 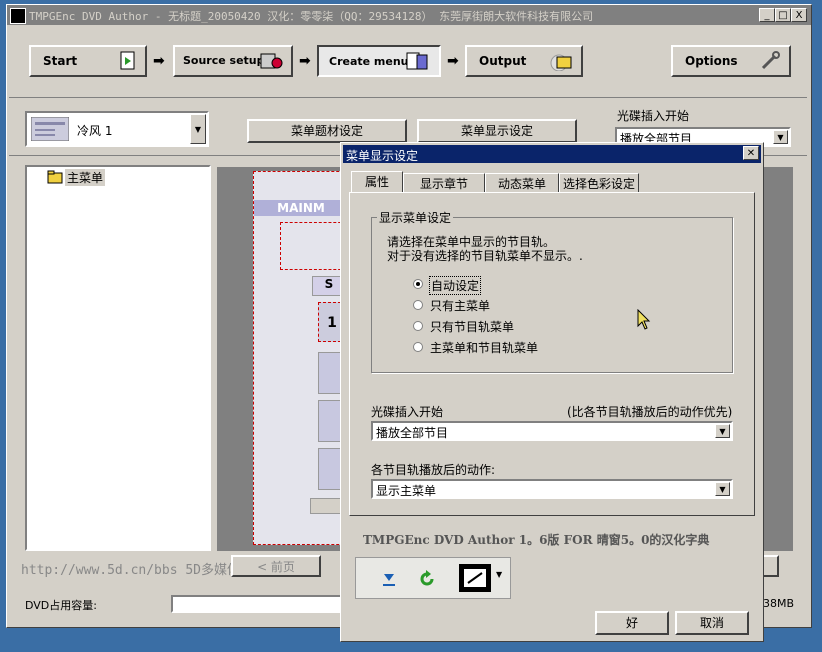 What do you see at coordinates (415, 217) in the screenshot?
I see `group-title: 显示菜单设定` at bounding box center [415, 217].